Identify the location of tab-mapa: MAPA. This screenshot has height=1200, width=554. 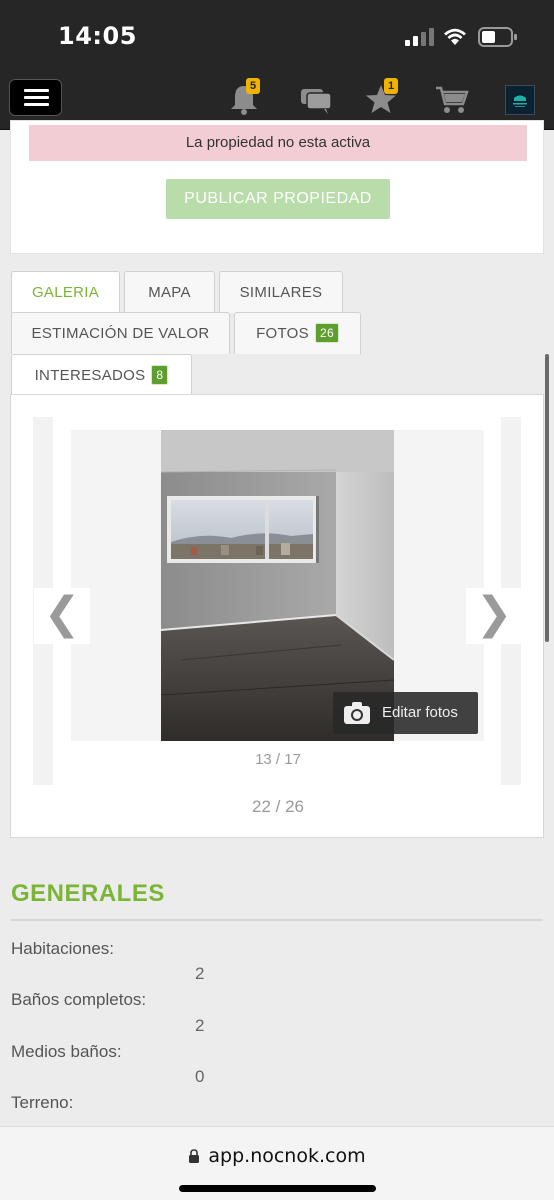
(169, 292).